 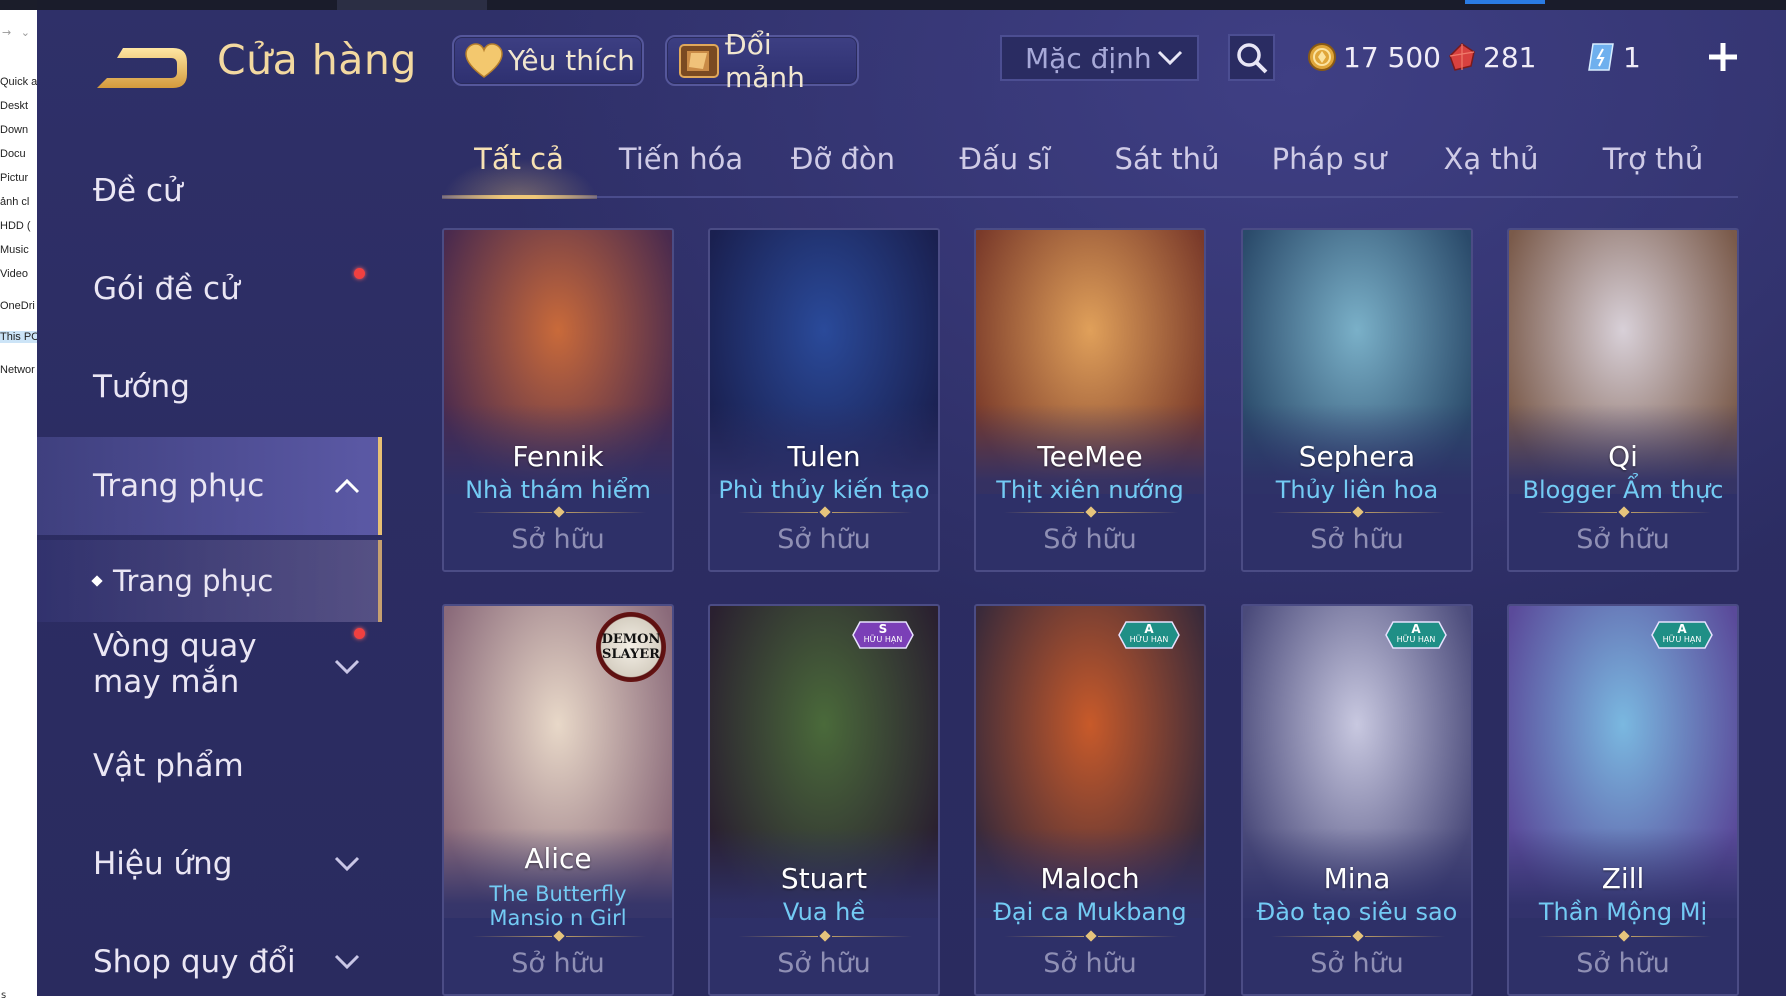 What do you see at coordinates (1251, 57) in the screenshot?
I see `search-button` at bounding box center [1251, 57].